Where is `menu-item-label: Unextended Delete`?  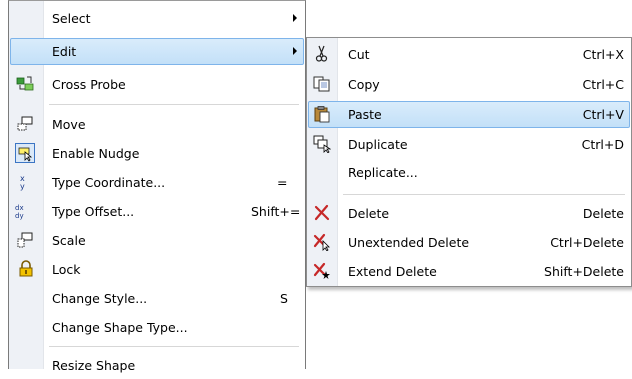
menu-item-label: Unextended Delete is located at coordinates (409, 242).